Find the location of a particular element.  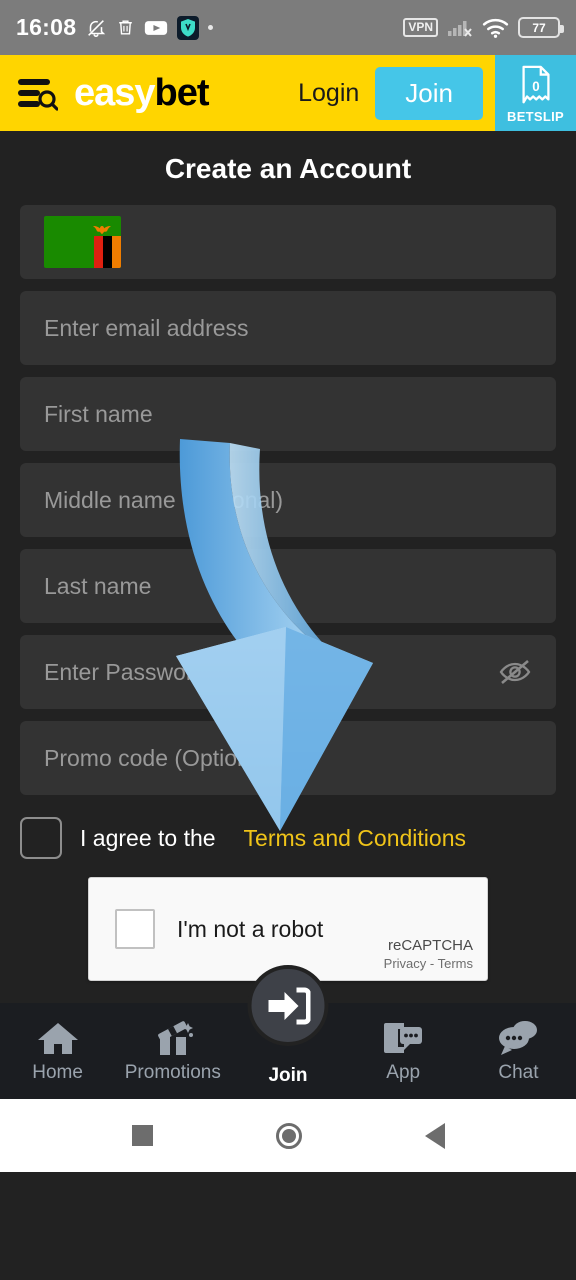

bottom-navigation: Home Promotions Join App Chat is located at coordinates (288, 1032).